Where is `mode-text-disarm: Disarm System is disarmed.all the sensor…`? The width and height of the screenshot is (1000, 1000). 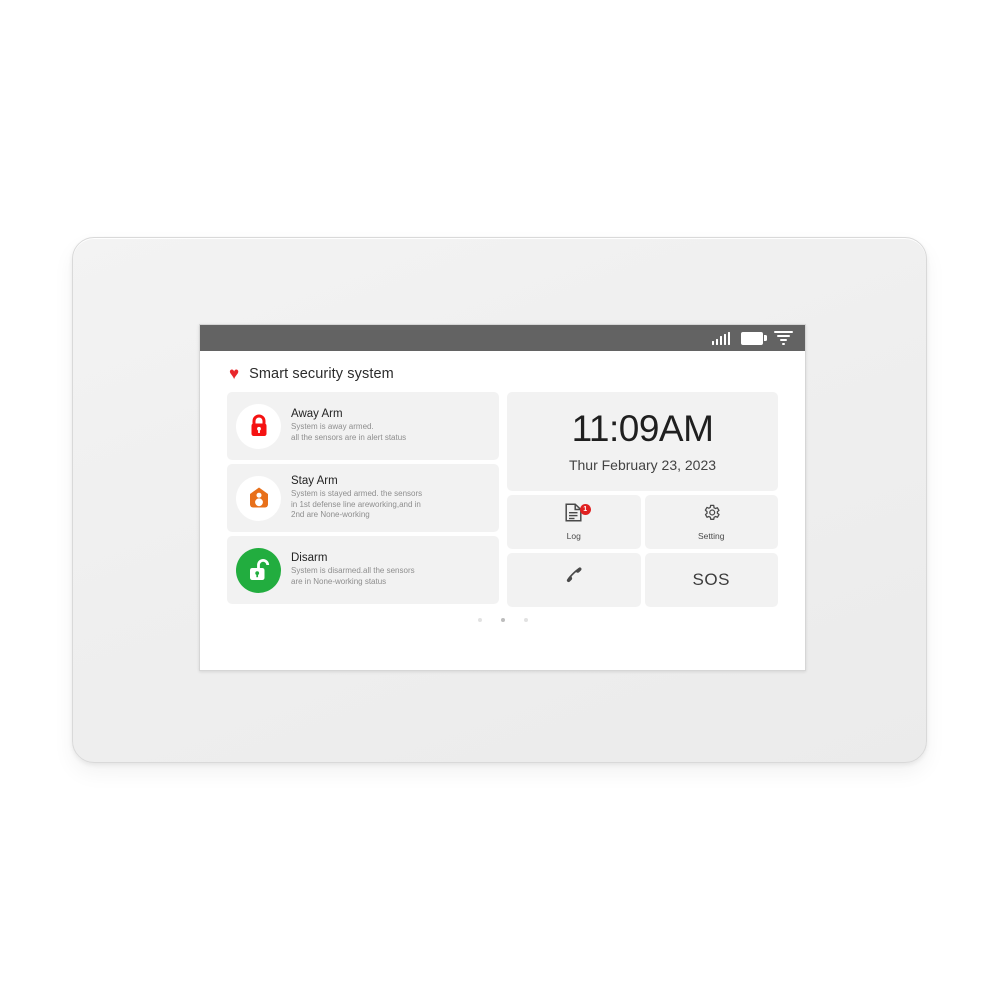 mode-text-disarm: Disarm System is disarmed.all the sensor… is located at coordinates (353, 569).